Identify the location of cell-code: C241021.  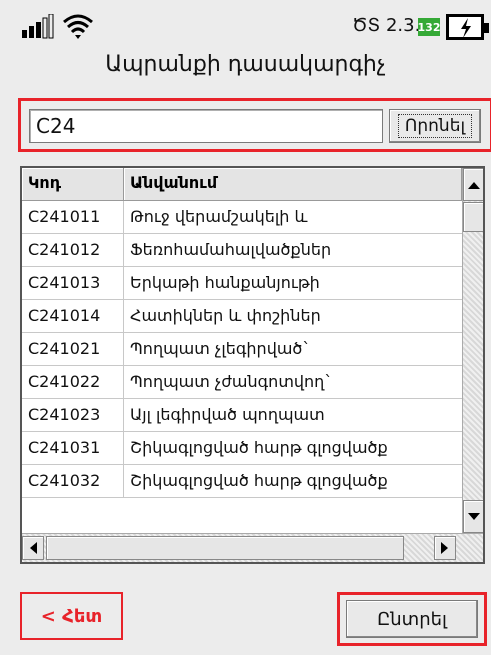
(73, 349).